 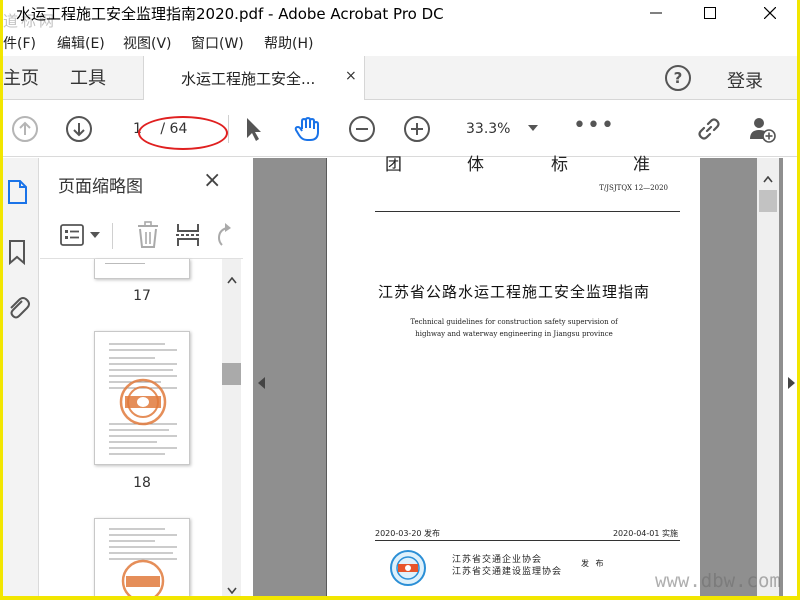 I want to click on panel-title: 页面缩略图, so click(x=100, y=187).